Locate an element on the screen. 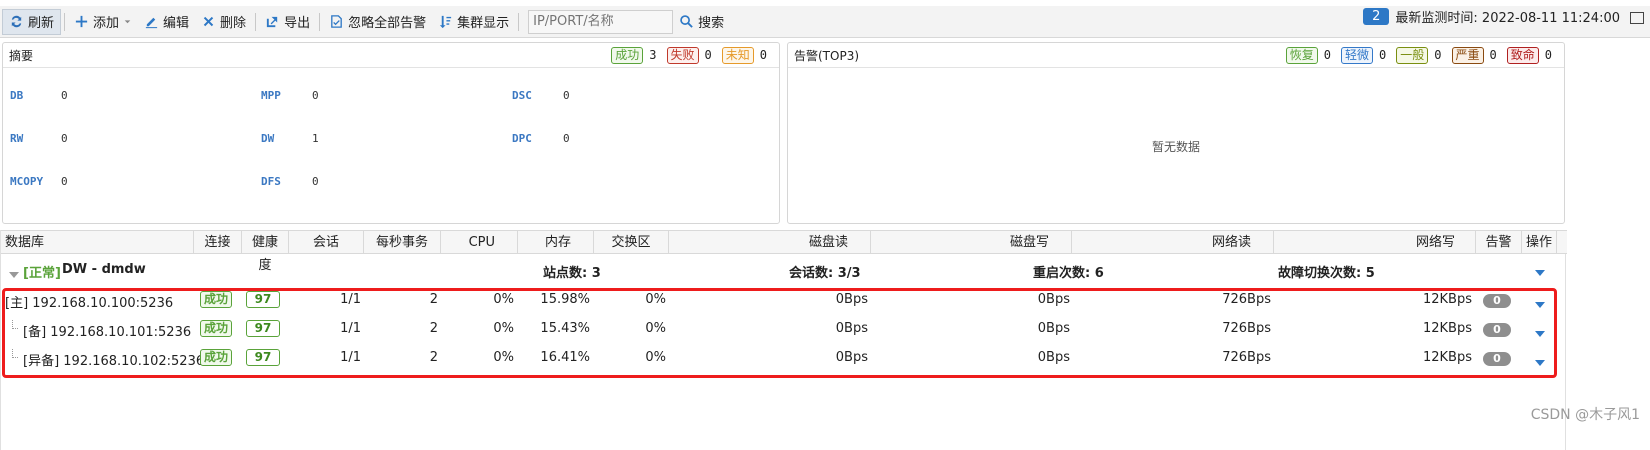 The height and width of the screenshot is (450, 1650). col-connection: 连接 is located at coordinates (218, 242).